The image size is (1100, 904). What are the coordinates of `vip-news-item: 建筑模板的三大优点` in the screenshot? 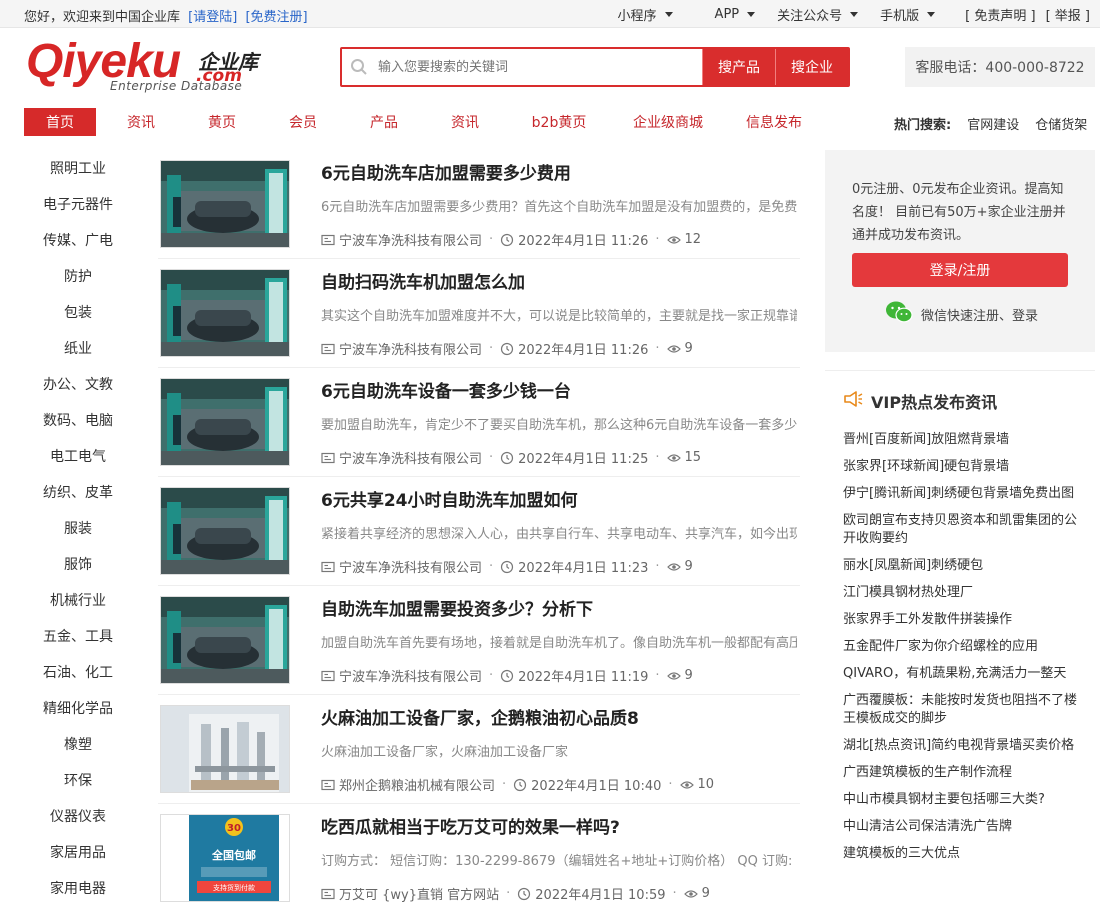 It's located at (963, 854).